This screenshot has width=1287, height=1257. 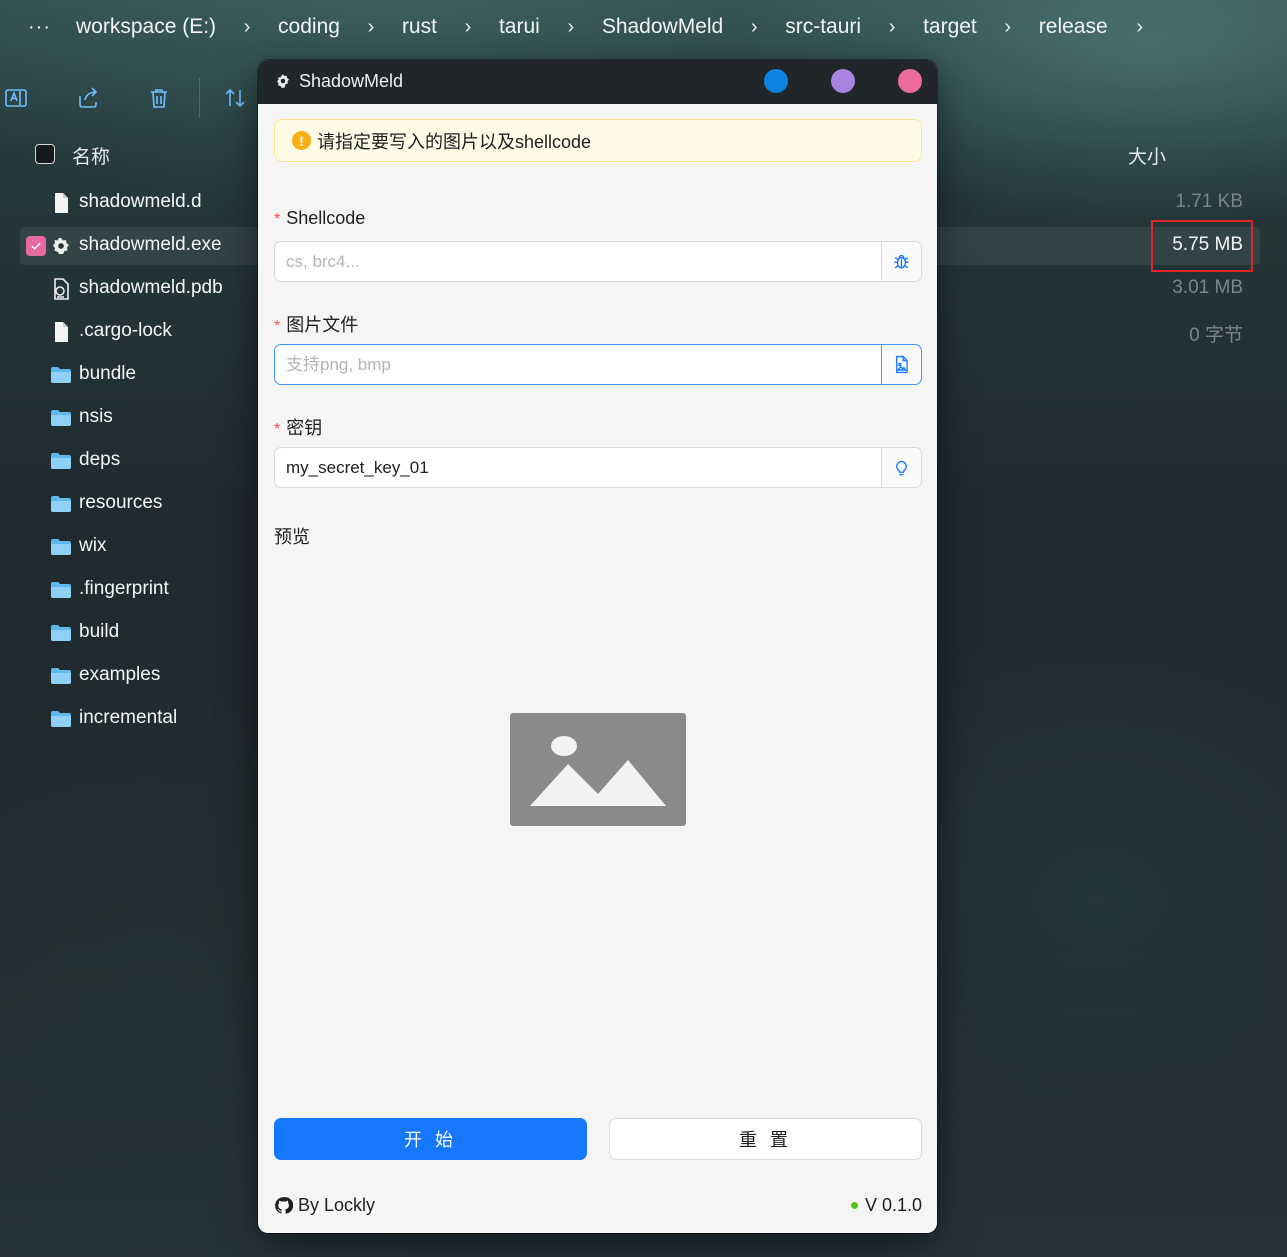 I want to click on author-text: By Lockly, so click(x=337, y=1205).